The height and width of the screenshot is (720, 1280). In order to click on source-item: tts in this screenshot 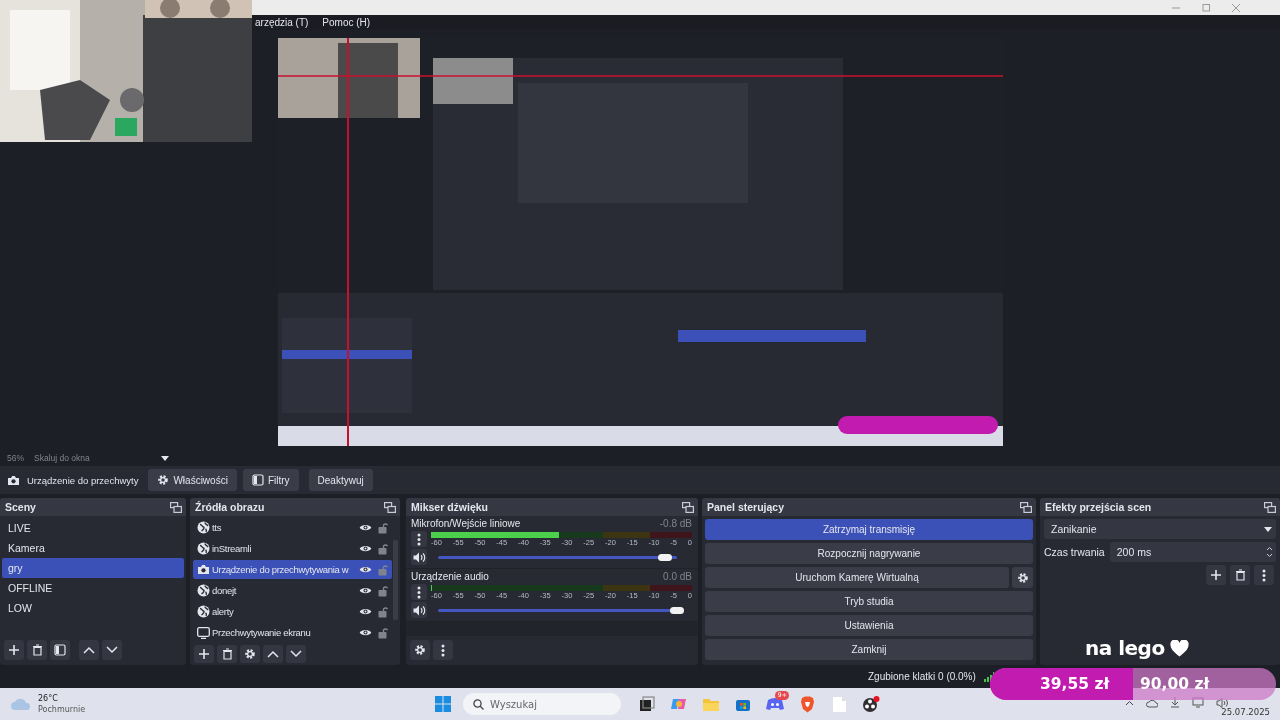, I will do `click(292, 527)`.